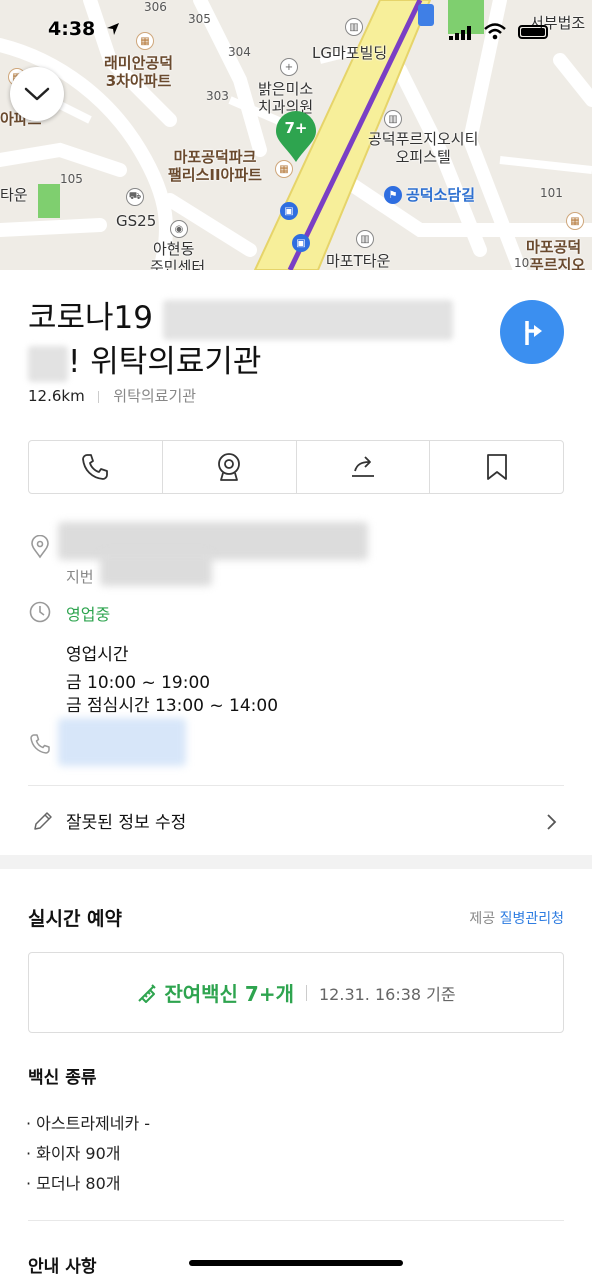 Image resolution: width=592 pixels, height=1280 pixels. What do you see at coordinates (178, 264) in the screenshot?
I see `map-label-ahyeon-center: 주민센터` at bounding box center [178, 264].